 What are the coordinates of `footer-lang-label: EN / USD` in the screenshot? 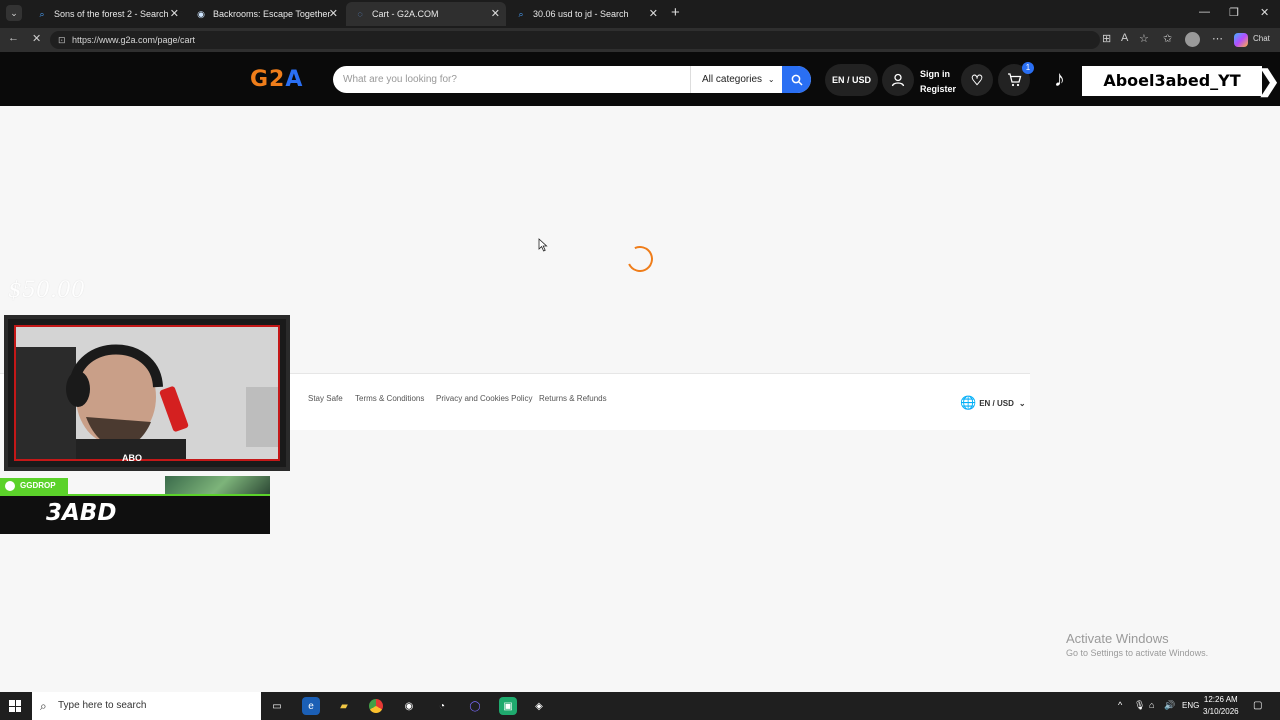 It's located at (996, 403).